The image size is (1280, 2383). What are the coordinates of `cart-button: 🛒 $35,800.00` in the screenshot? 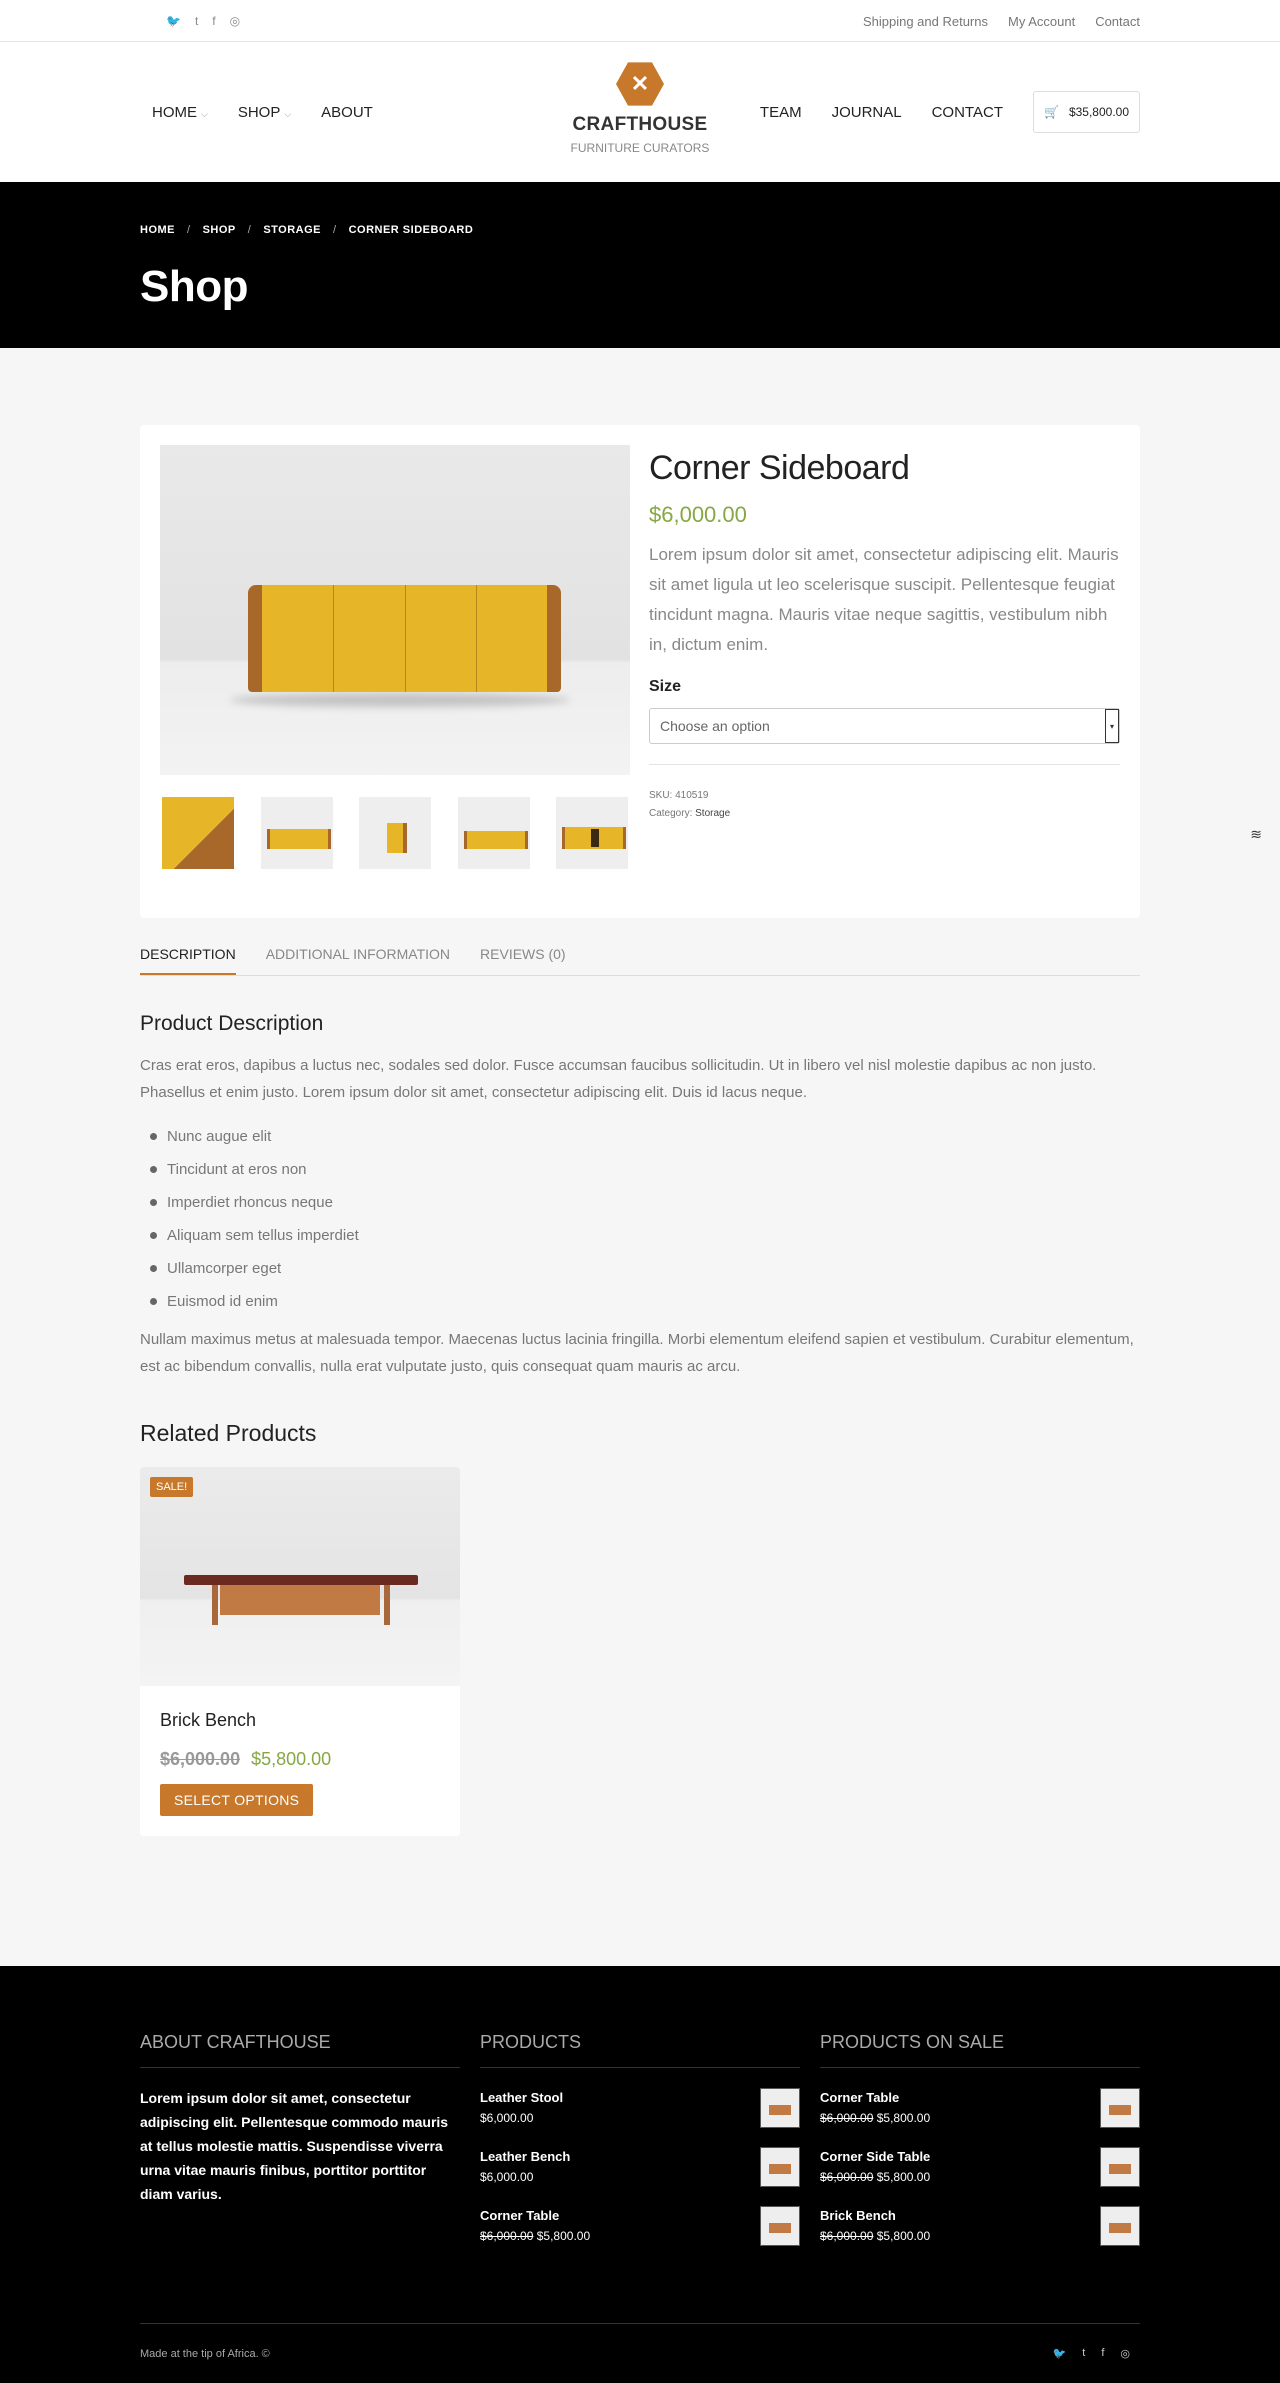 It's located at (1086, 112).